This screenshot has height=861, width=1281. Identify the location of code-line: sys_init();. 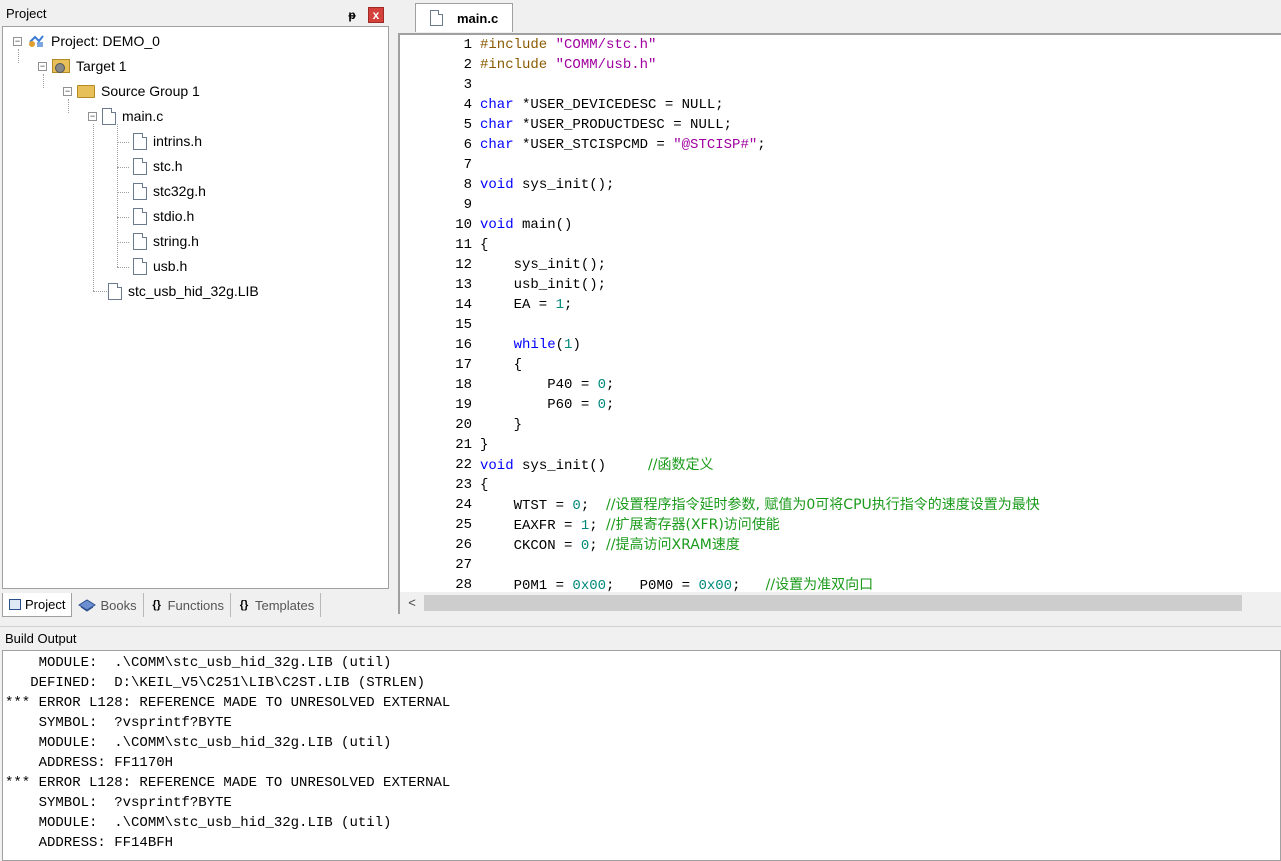
(543, 265).